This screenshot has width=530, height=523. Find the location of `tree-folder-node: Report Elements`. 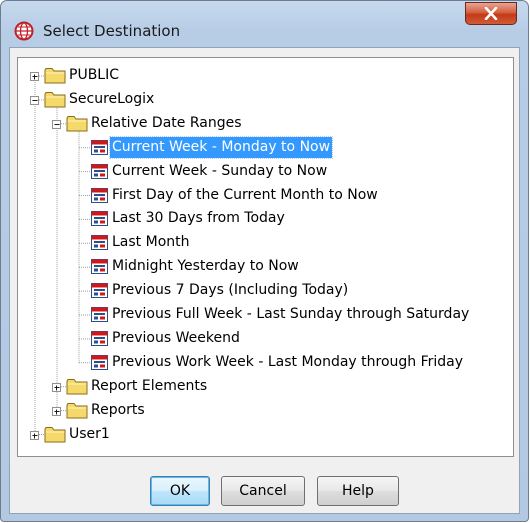

tree-folder-node: Report Elements is located at coordinates (265, 387).